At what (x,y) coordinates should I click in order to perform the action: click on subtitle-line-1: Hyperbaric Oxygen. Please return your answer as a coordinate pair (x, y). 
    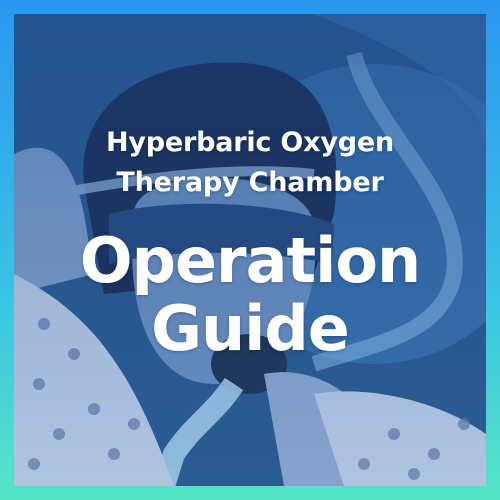
    Looking at the image, I should click on (250, 142).